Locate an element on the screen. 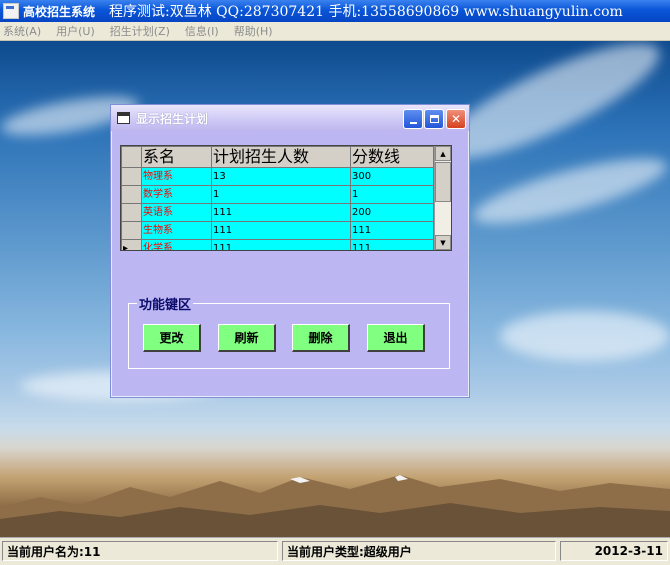 Image resolution: width=670 pixels, height=565 pixels. maximize-icon is located at coordinates (434, 119).